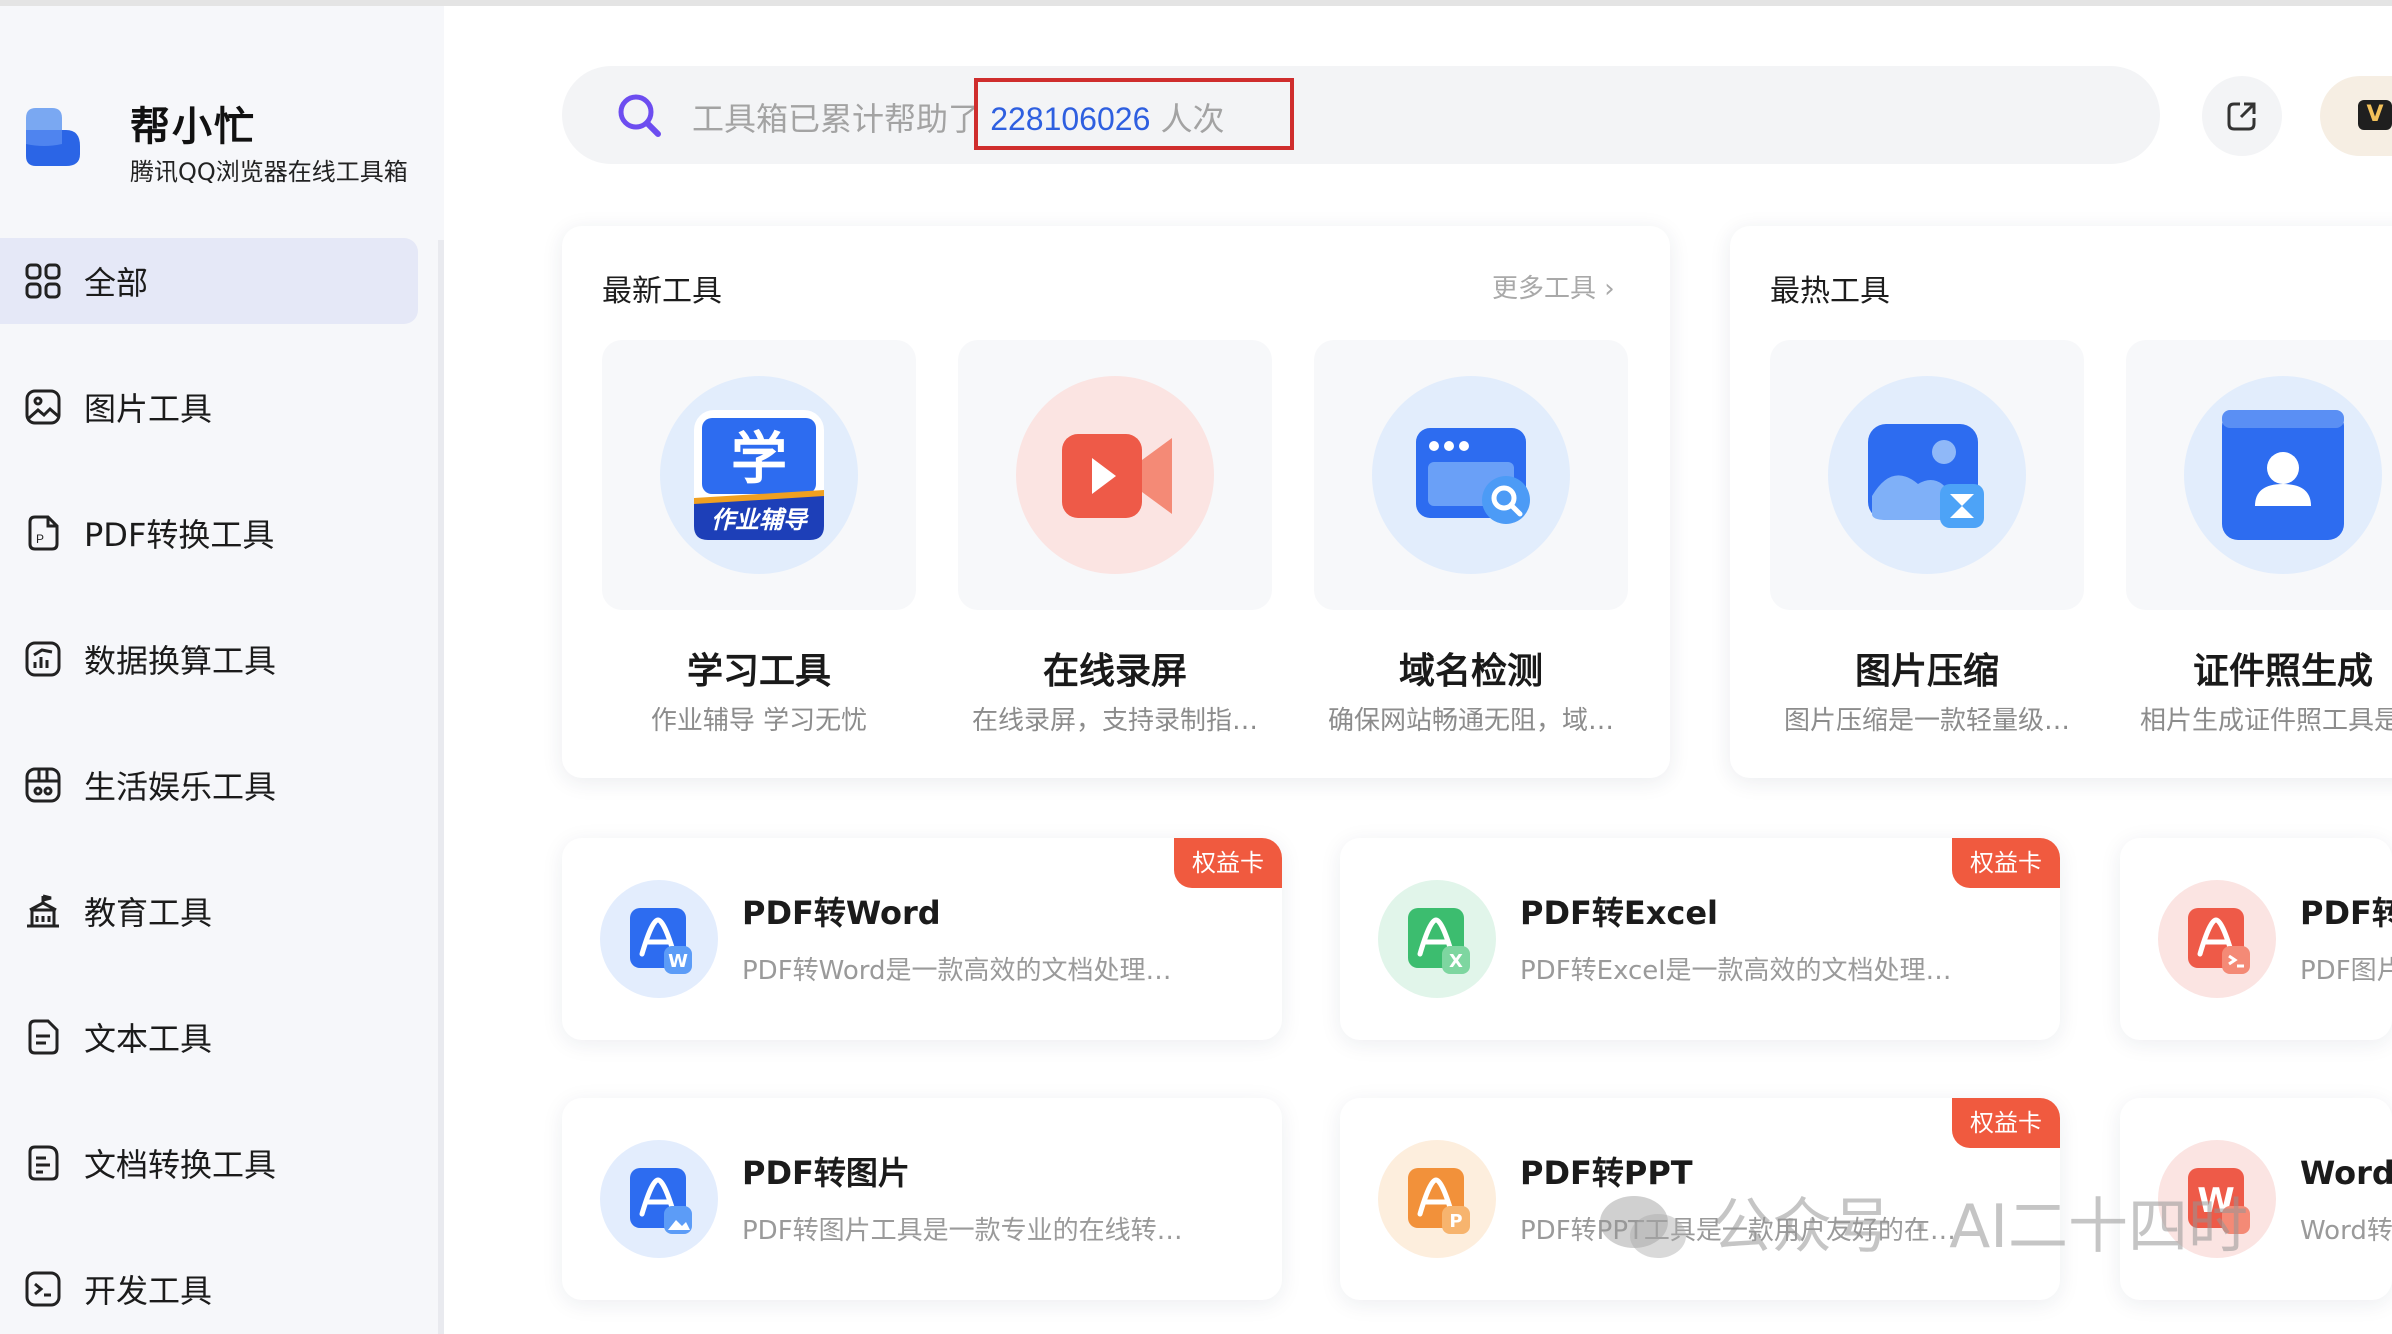 This screenshot has width=2392, height=1334. I want to click on pdf-word-icon: W, so click(659, 939).